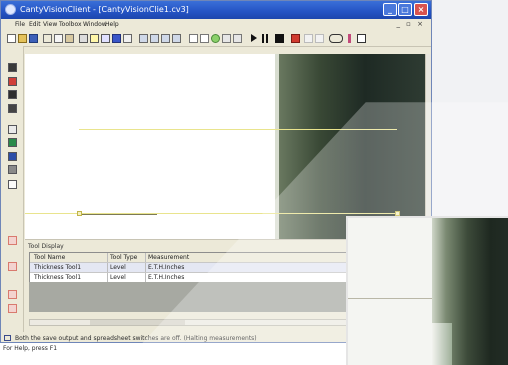  What do you see at coordinates (193, 258) in the screenshot?
I see `table-header: Tool Name Tool Type Measurement` at bounding box center [193, 258].